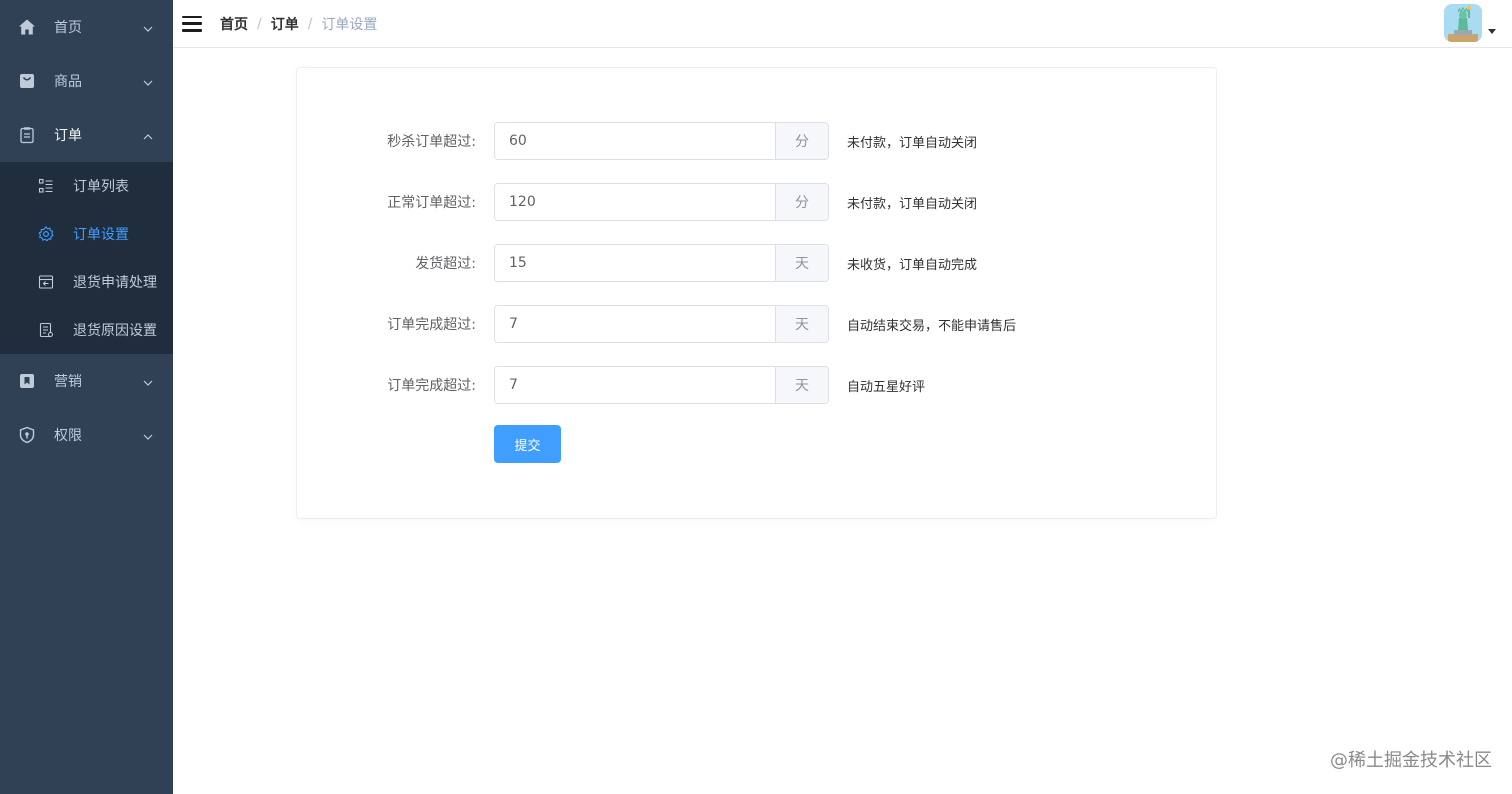 The height and width of the screenshot is (794, 1512). Describe the element at coordinates (86, 27) in the screenshot. I see `sidebar-item-home: 首页` at that location.